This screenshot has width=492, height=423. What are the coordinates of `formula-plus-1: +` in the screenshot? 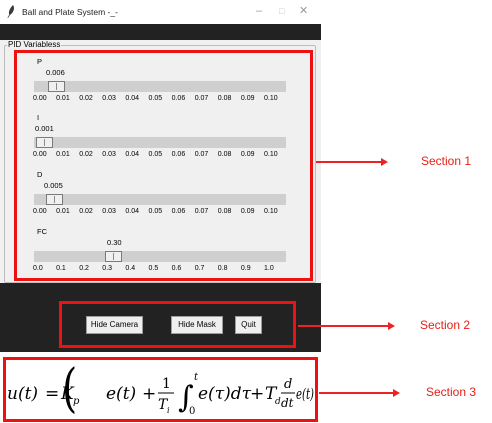 It's located at (149, 394).